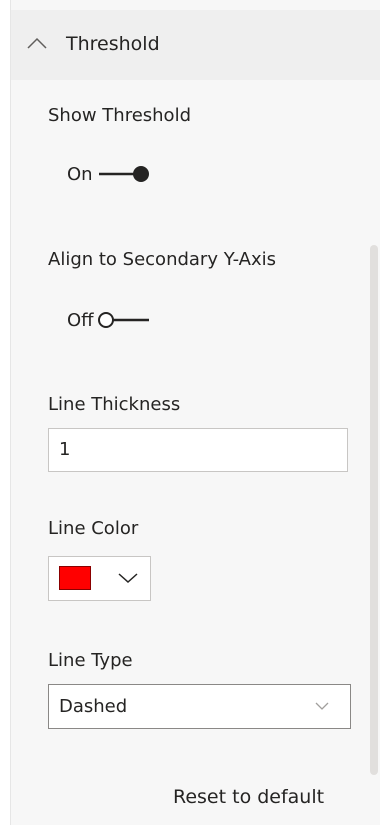 This screenshot has width=380, height=825. I want to click on line-type-label: Line Type, so click(90, 660).